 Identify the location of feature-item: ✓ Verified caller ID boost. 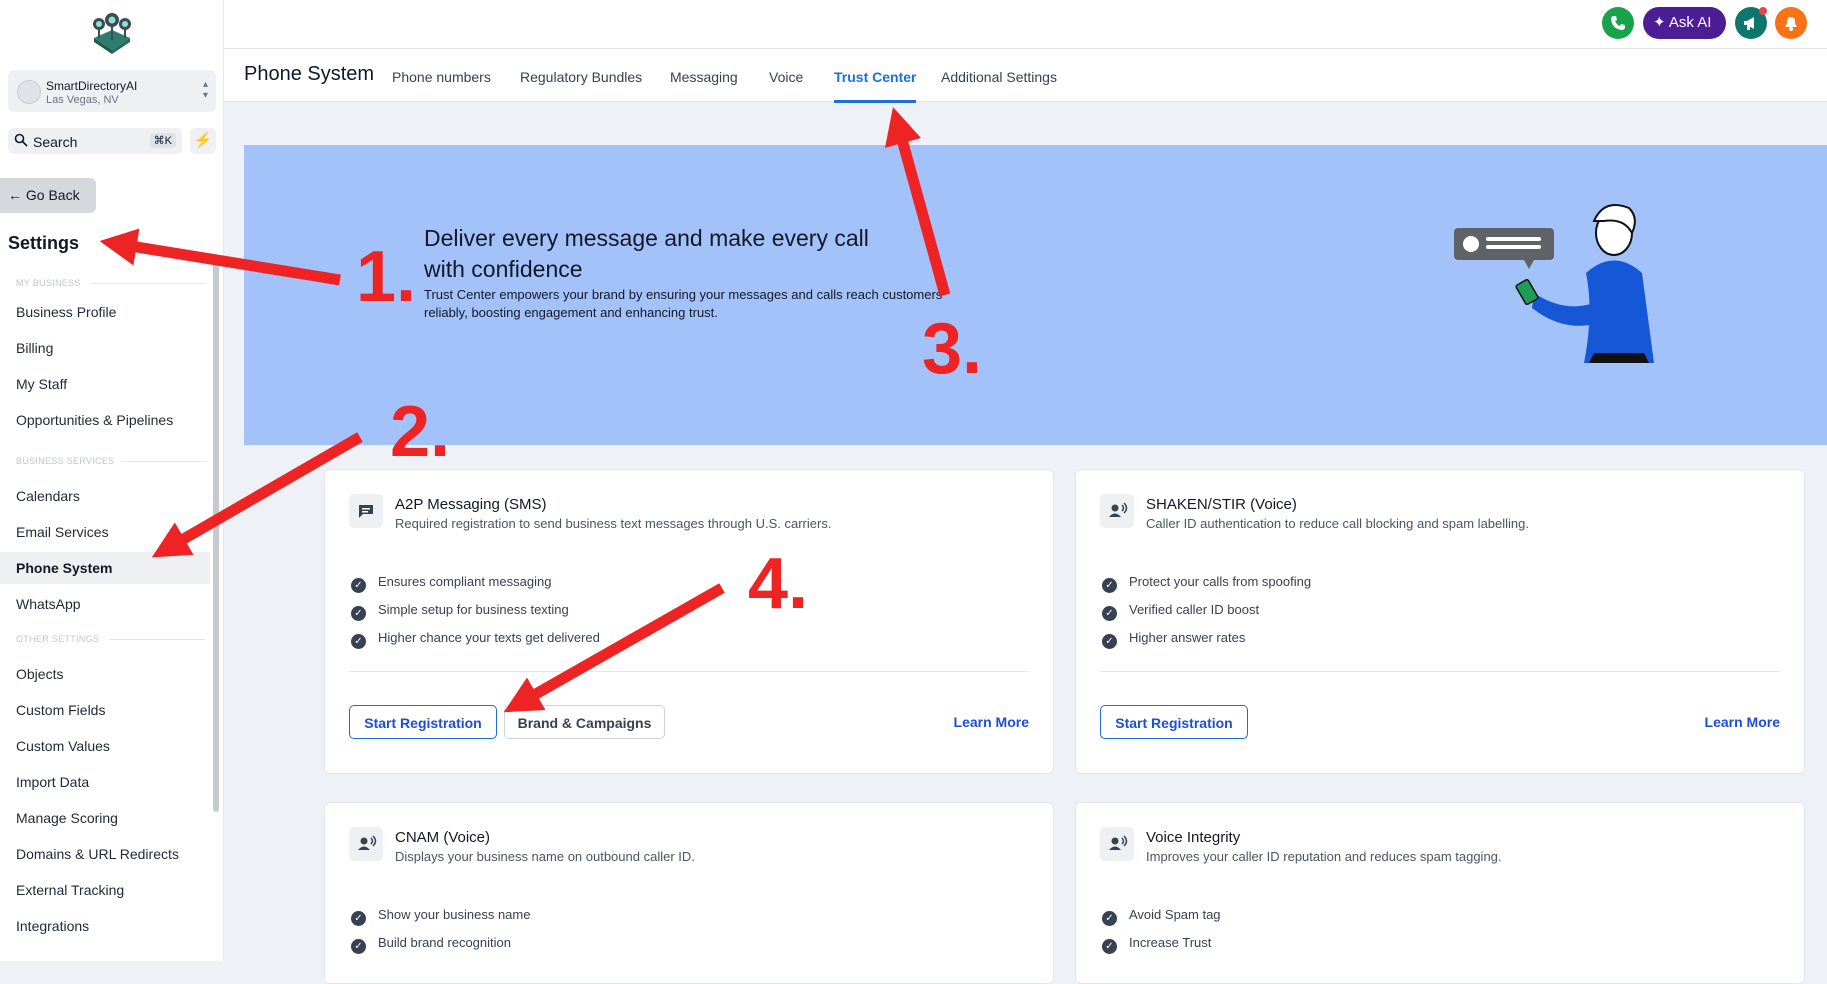
(1180, 611).